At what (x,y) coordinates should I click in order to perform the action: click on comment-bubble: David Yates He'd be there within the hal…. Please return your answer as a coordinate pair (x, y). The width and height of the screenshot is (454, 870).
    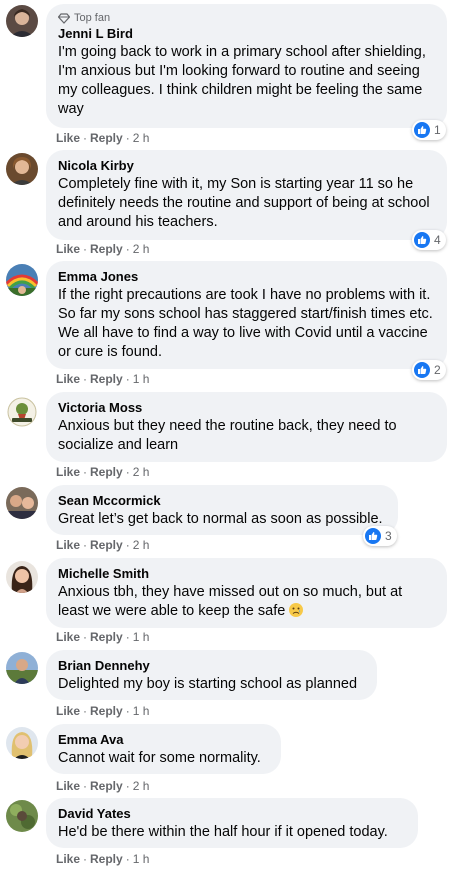
    Looking at the image, I should click on (232, 823).